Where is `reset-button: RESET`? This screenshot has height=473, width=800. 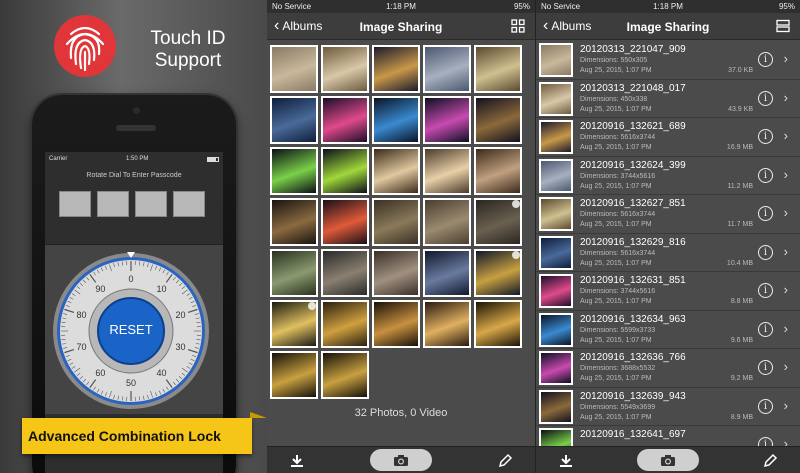
reset-button: RESET is located at coordinates (131, 330).